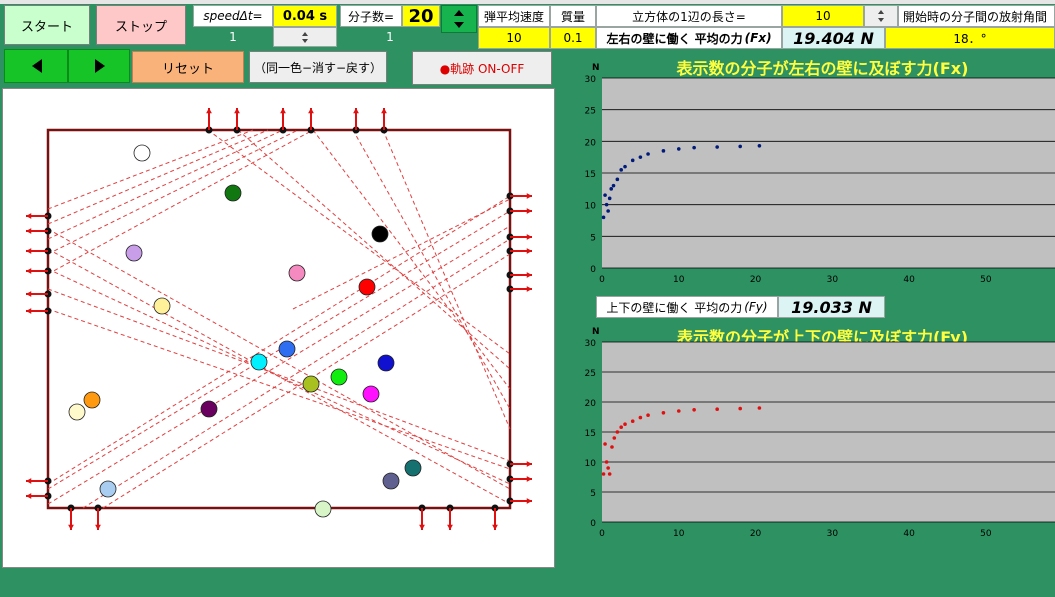  What do you see at coordinates (689, 16) in the screenshot?
I see `cube-length-label: 立方体の1辺の長さ=` at bounding box center [689, 16].